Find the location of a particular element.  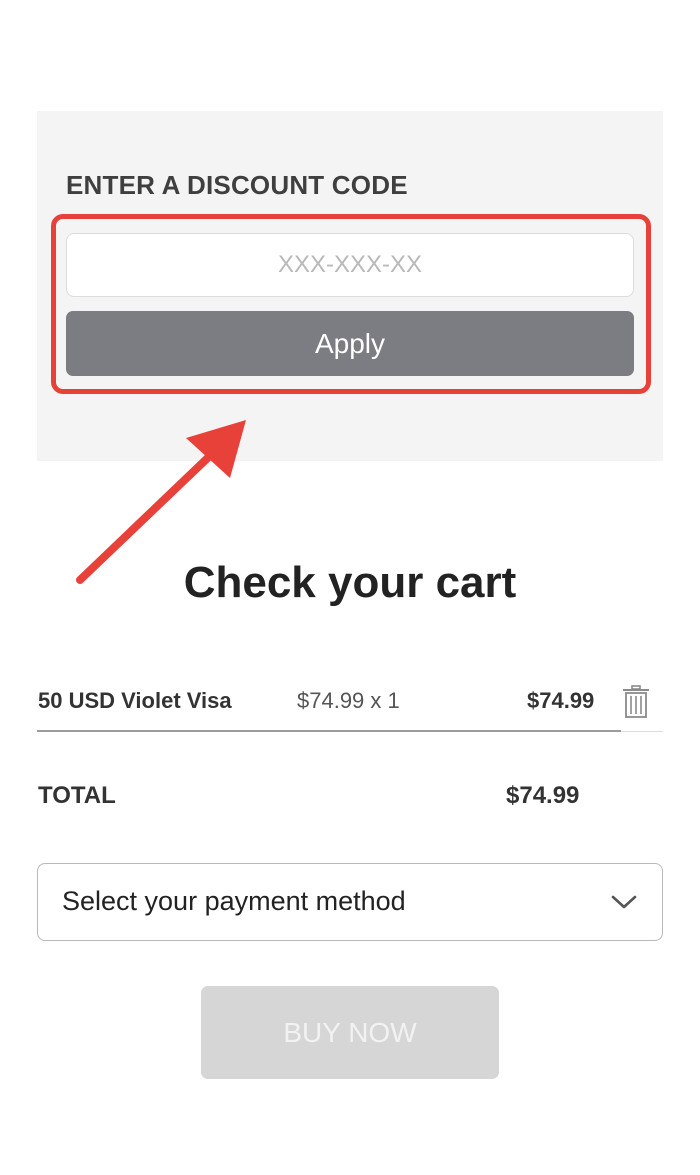

trash-icon is located at coordinates (636, 702).